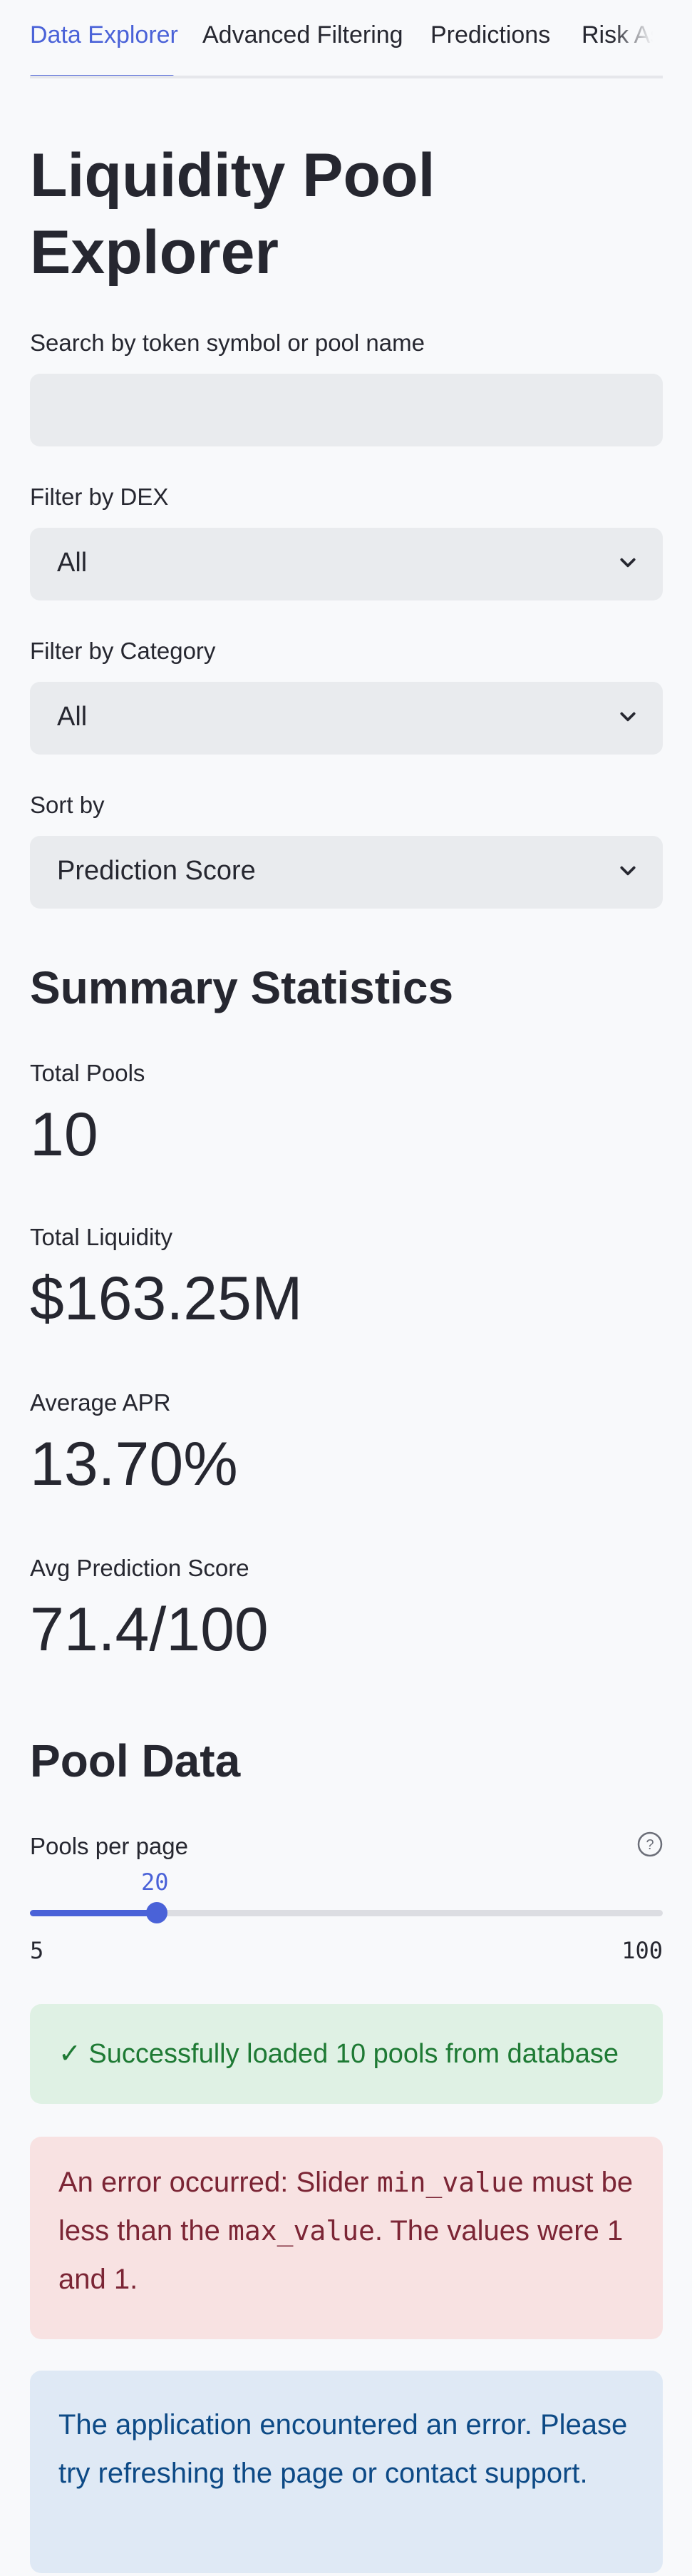 The height and width of the screenshot is (2576, 692). I want to click on dex-filter-value: All, so click(72, 563).